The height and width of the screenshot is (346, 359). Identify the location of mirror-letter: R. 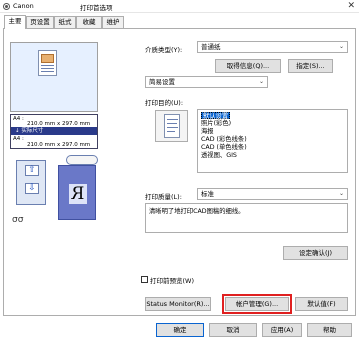
(78, 194).